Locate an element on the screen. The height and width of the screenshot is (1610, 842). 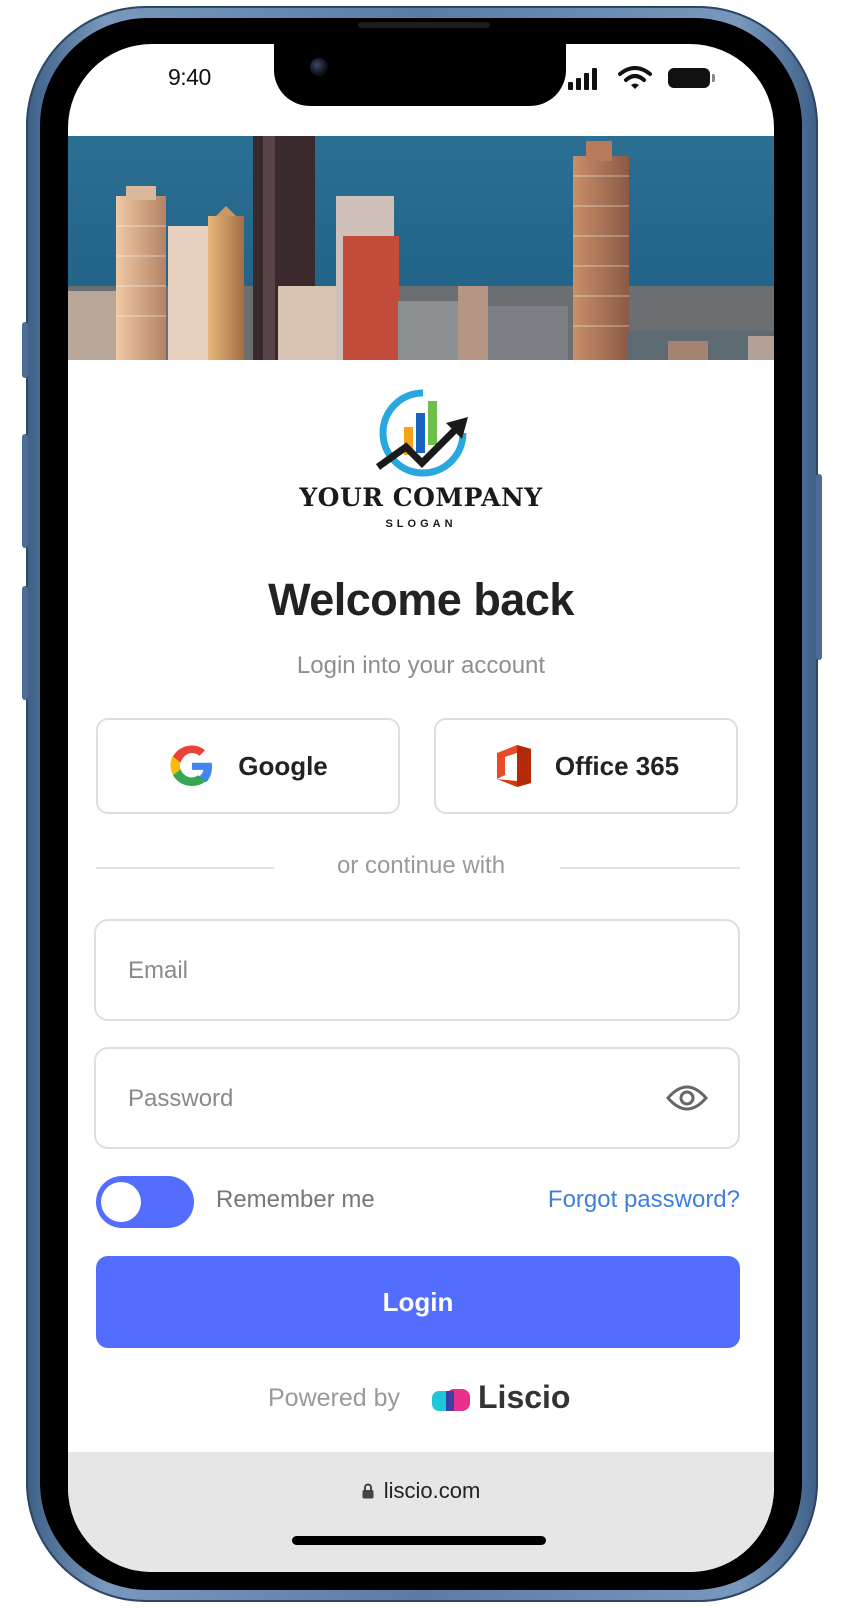
google-icon is located at coordinates (191, 765).